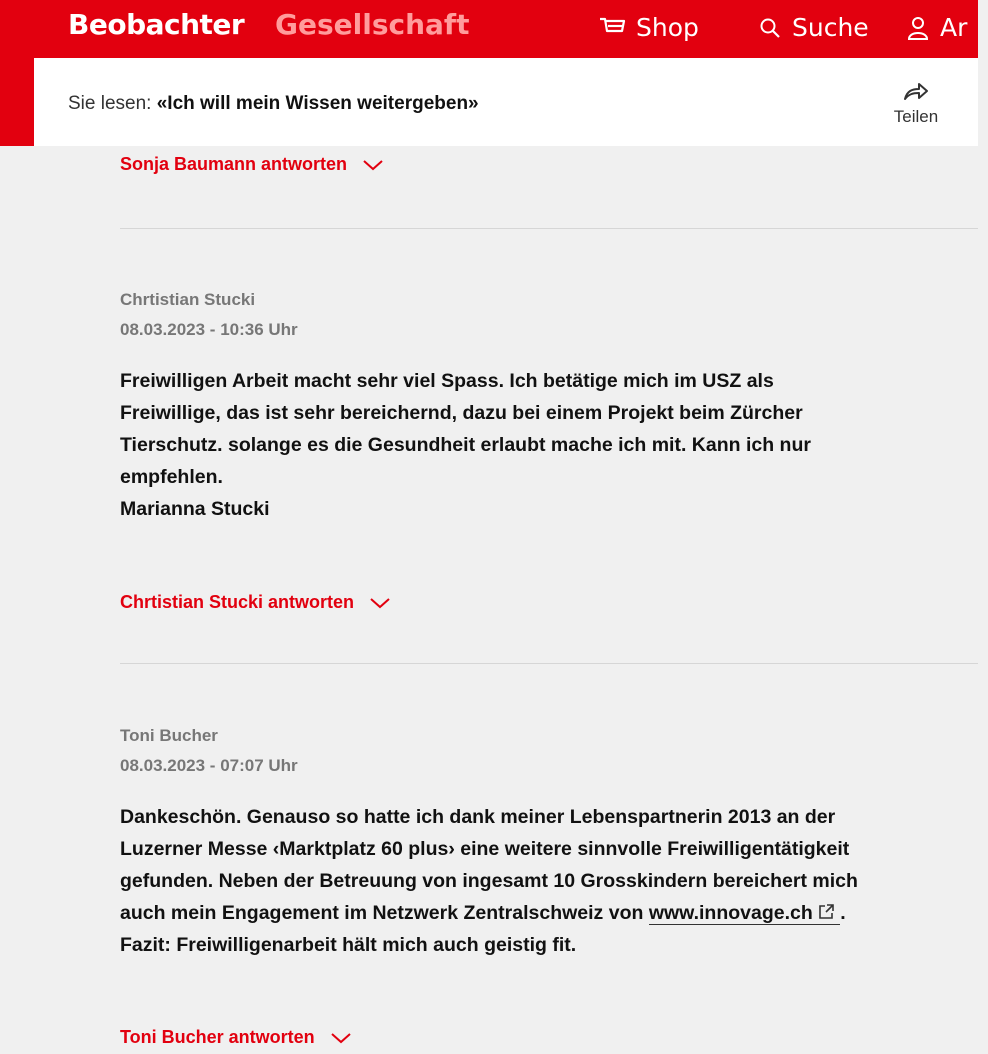 This screenshot has height=1054, width=988. Describe the element at coordinates (110, 103) in the screenshot. I see `reading-prefix: Sie lesen:` at that location.